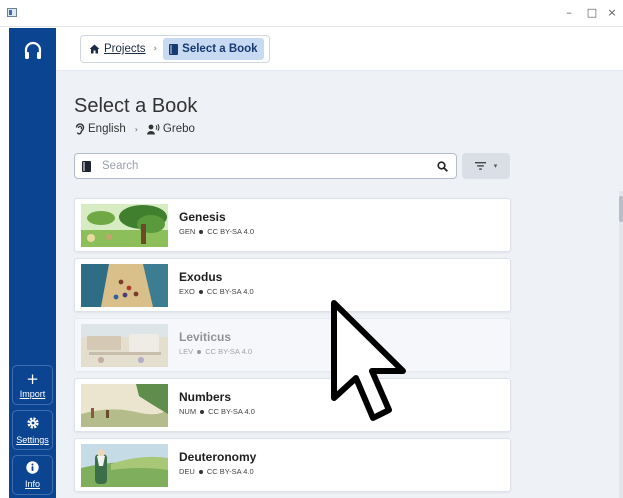  Describe the element at coordinates (220, 49) in the screenshot. I see `breadcrumb-current-label: Select a Book` at that location.